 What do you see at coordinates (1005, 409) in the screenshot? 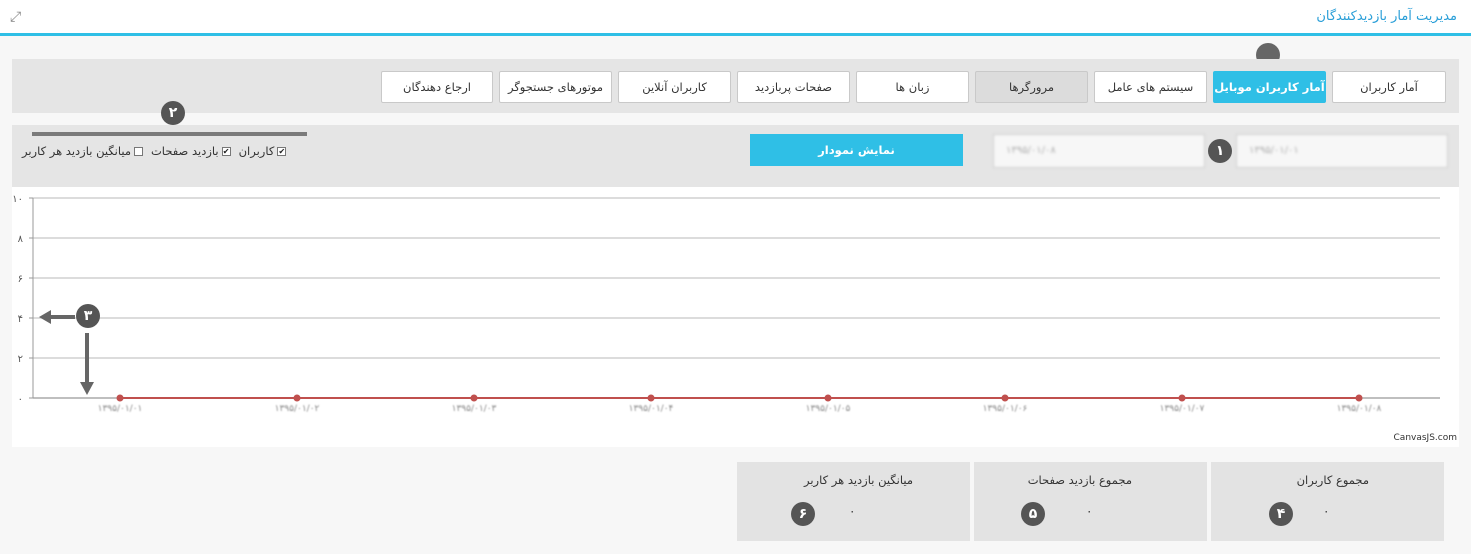
I see `x-tick-label: ۱۳۹۵/۰۱/۰۶` at bounding box center [1005, 409].